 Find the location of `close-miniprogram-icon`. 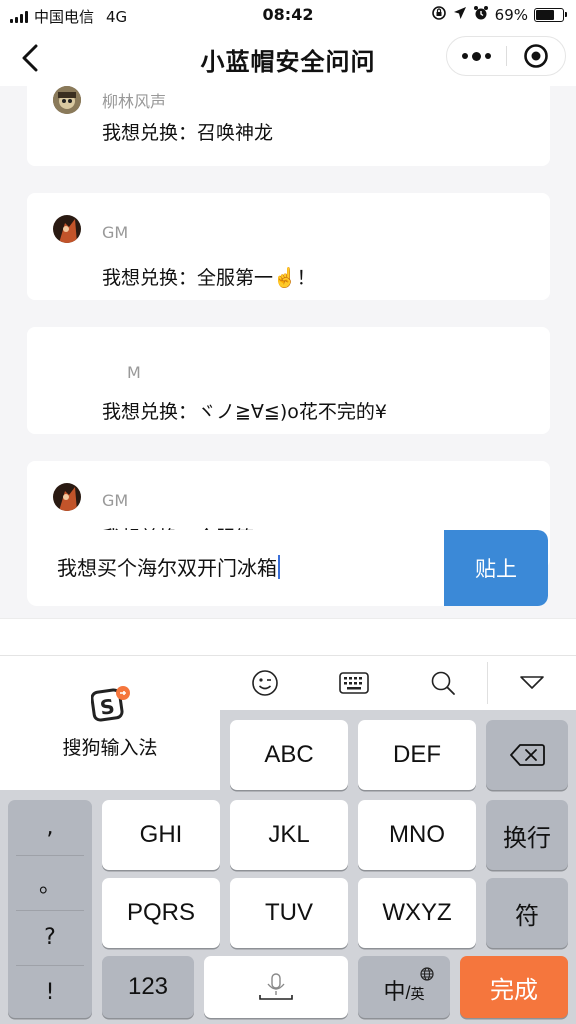

close-miniprogram-icon is located at coordinates (536, 56).